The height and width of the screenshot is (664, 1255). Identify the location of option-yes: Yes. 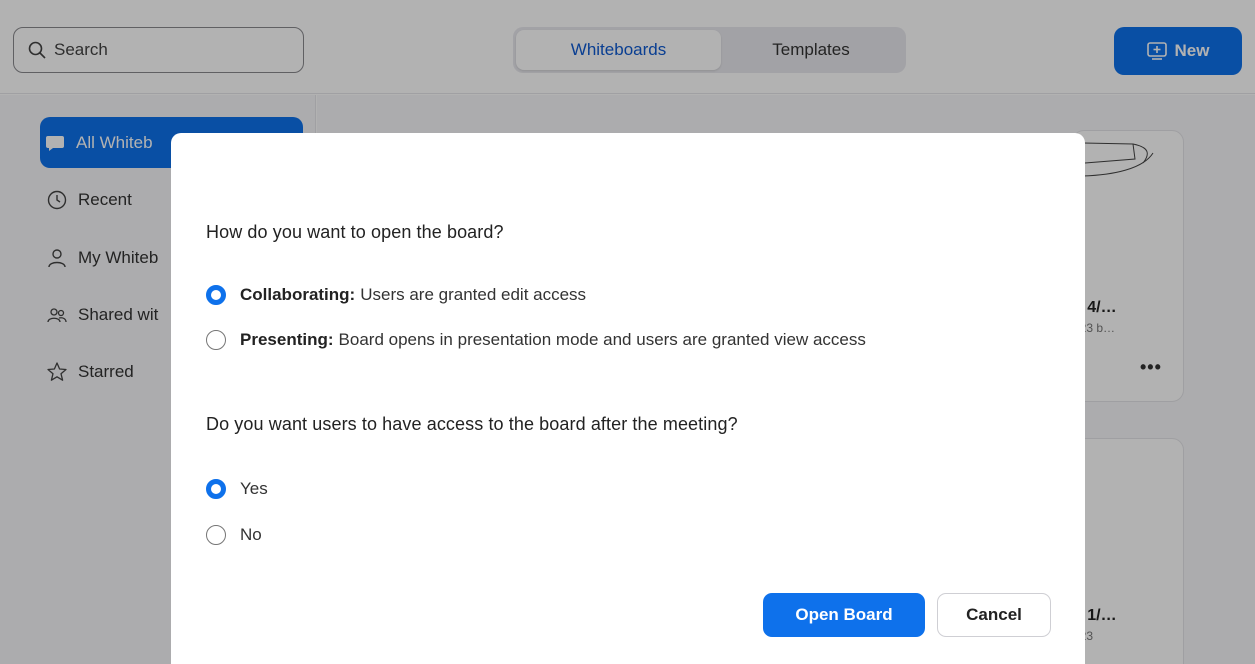
(237, 489).